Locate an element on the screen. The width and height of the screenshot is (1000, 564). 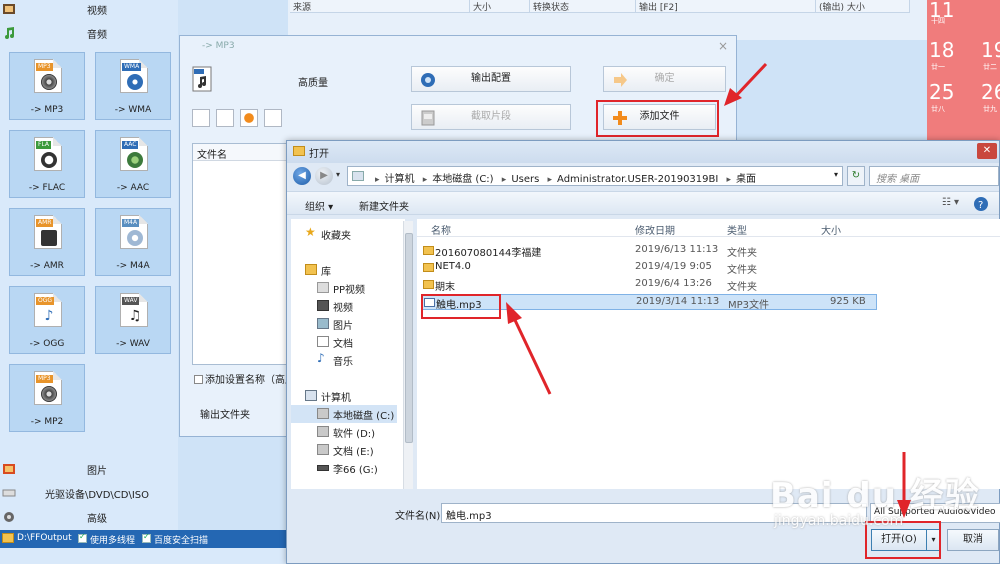
history-dropdown-icon: ▾ is located at coordinates (338, 174).